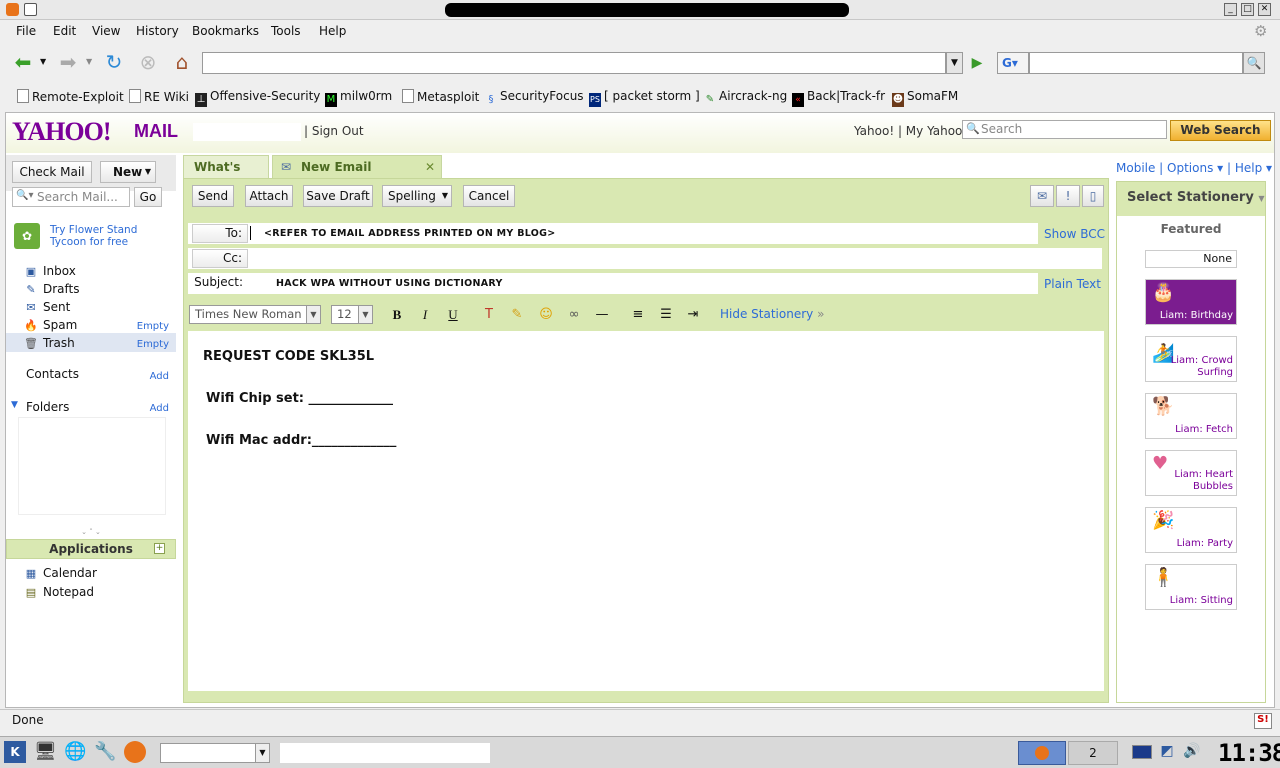  Describe the element at coordinates (114, 63) in the screenshot. I see `reload-icon: ↻` at that location.